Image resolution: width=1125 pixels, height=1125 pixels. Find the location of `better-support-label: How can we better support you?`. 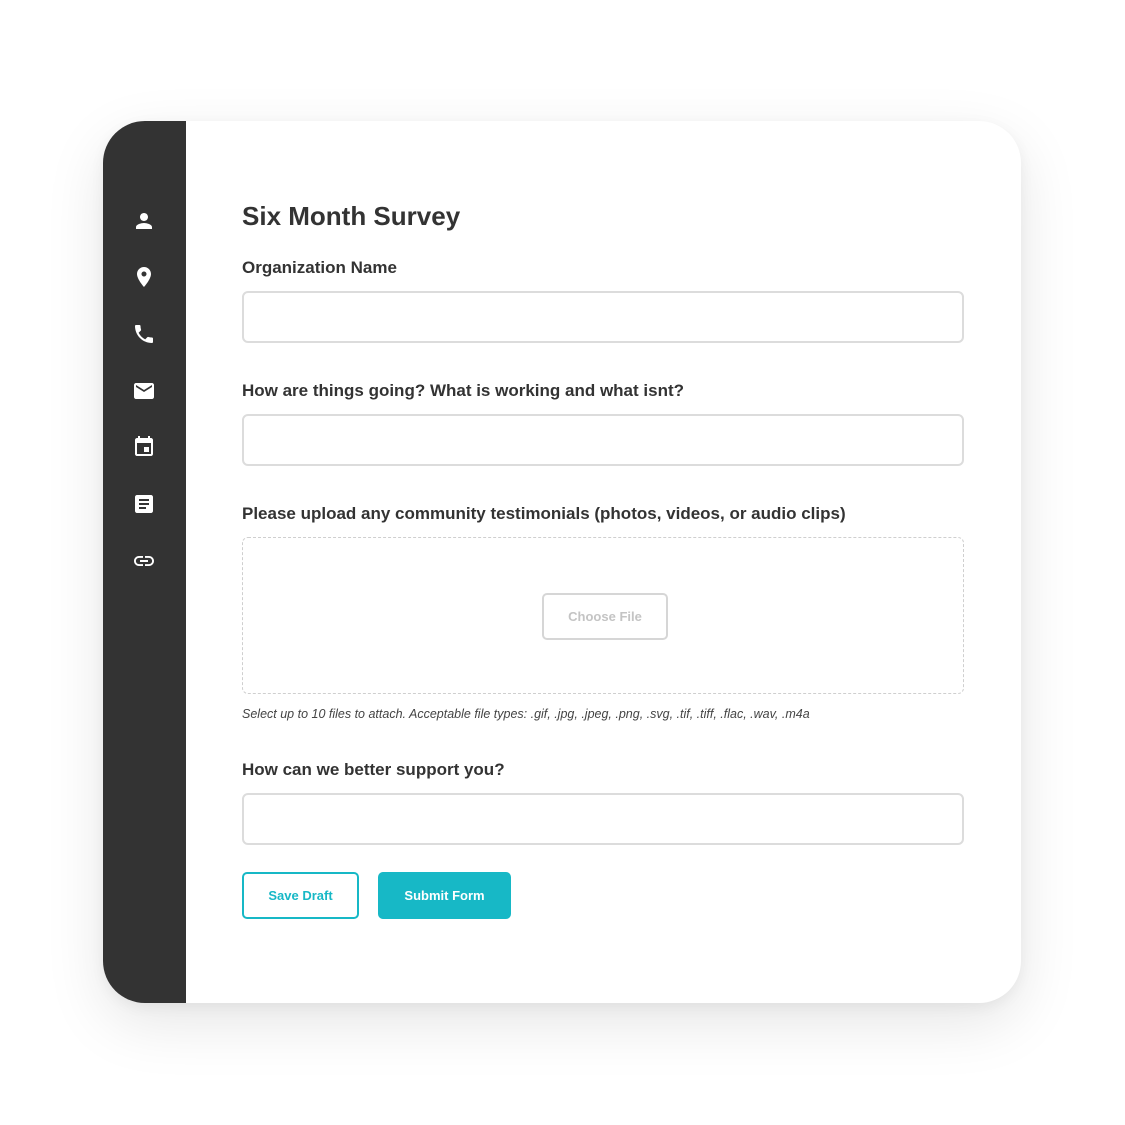

better-support-label: How can we better support you? is located at coordinates (373, 769).